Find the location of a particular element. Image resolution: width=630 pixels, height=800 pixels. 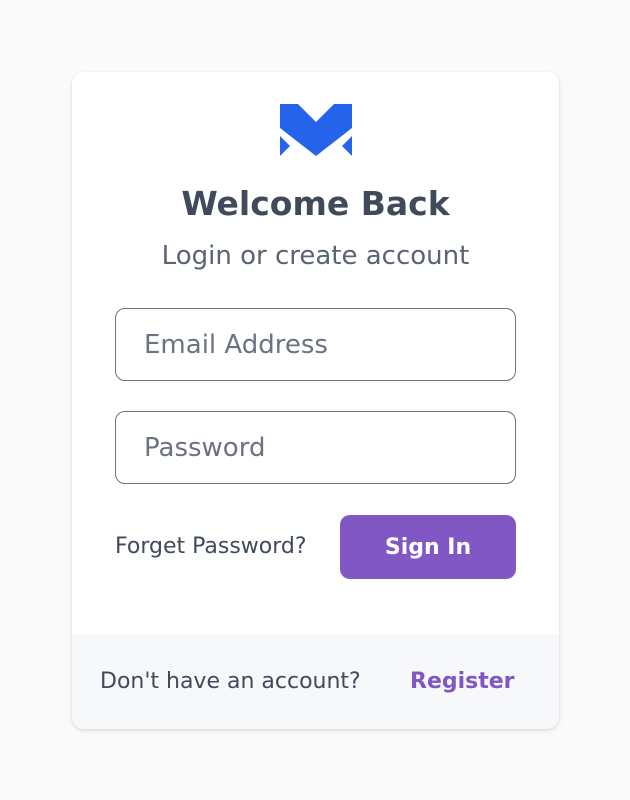

sign-in-button: Sign In is located at coordinates (428, 547).